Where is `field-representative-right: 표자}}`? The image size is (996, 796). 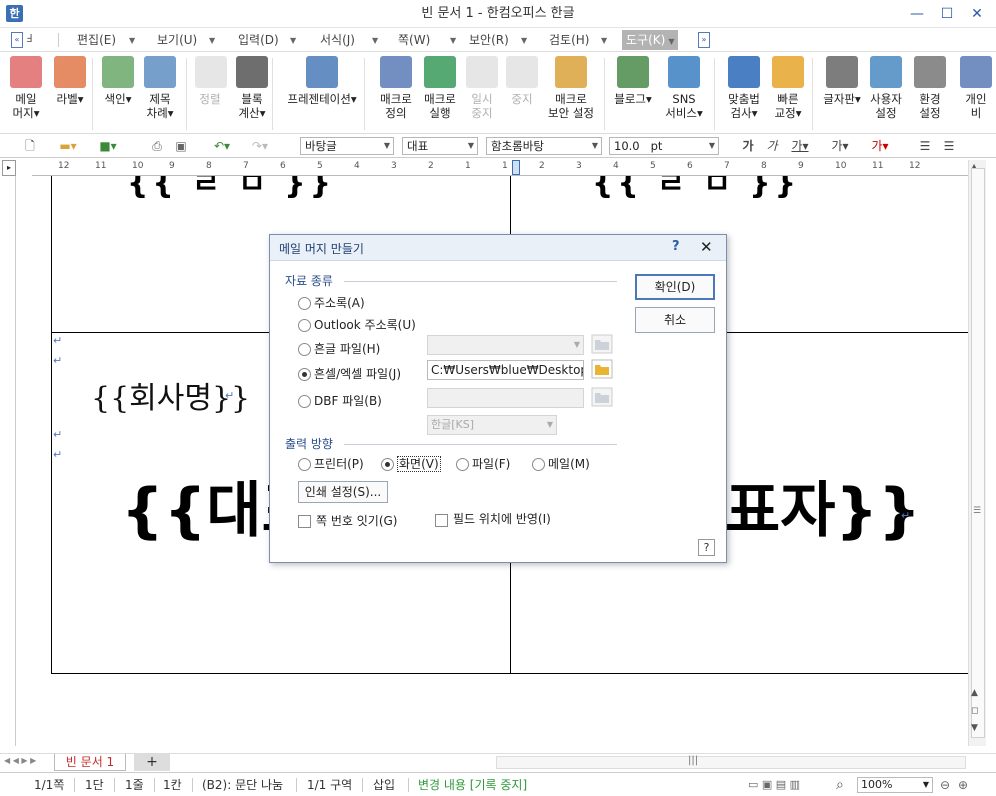
field-representative-right: 표자}} is located at coordinates (823, 505).